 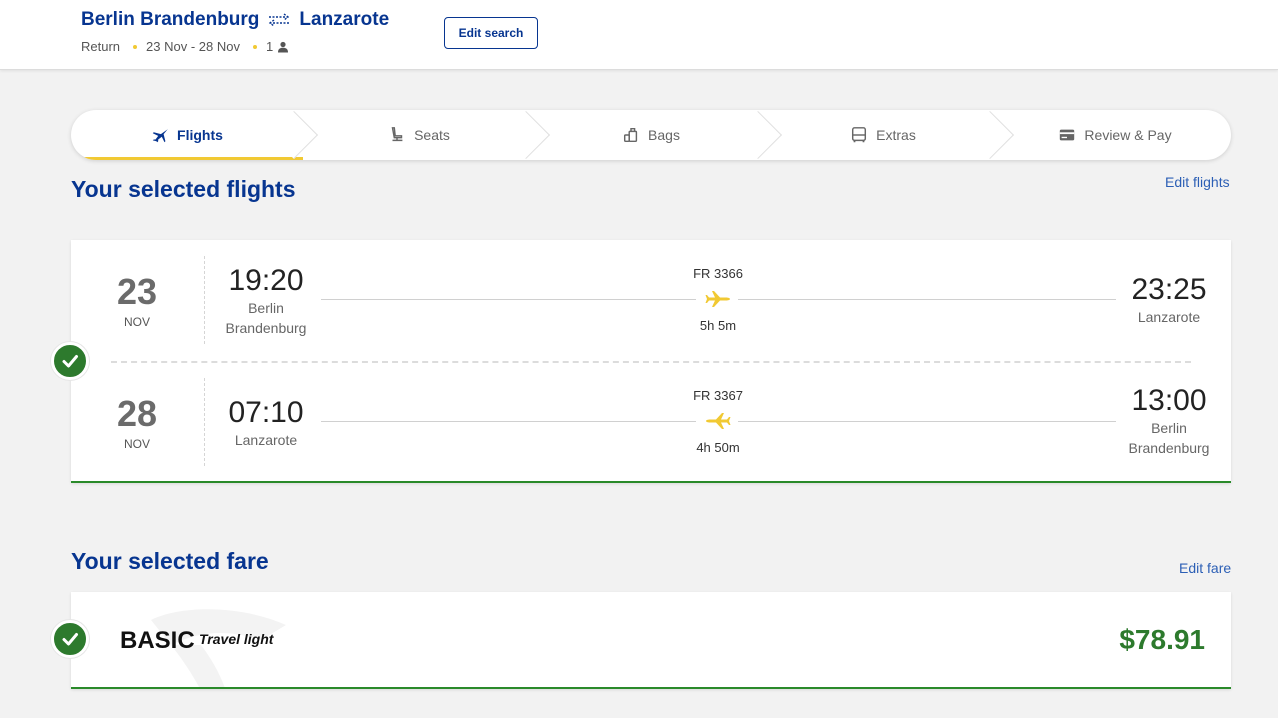 I want to click on flight-divider, so click(x=651, y=362).